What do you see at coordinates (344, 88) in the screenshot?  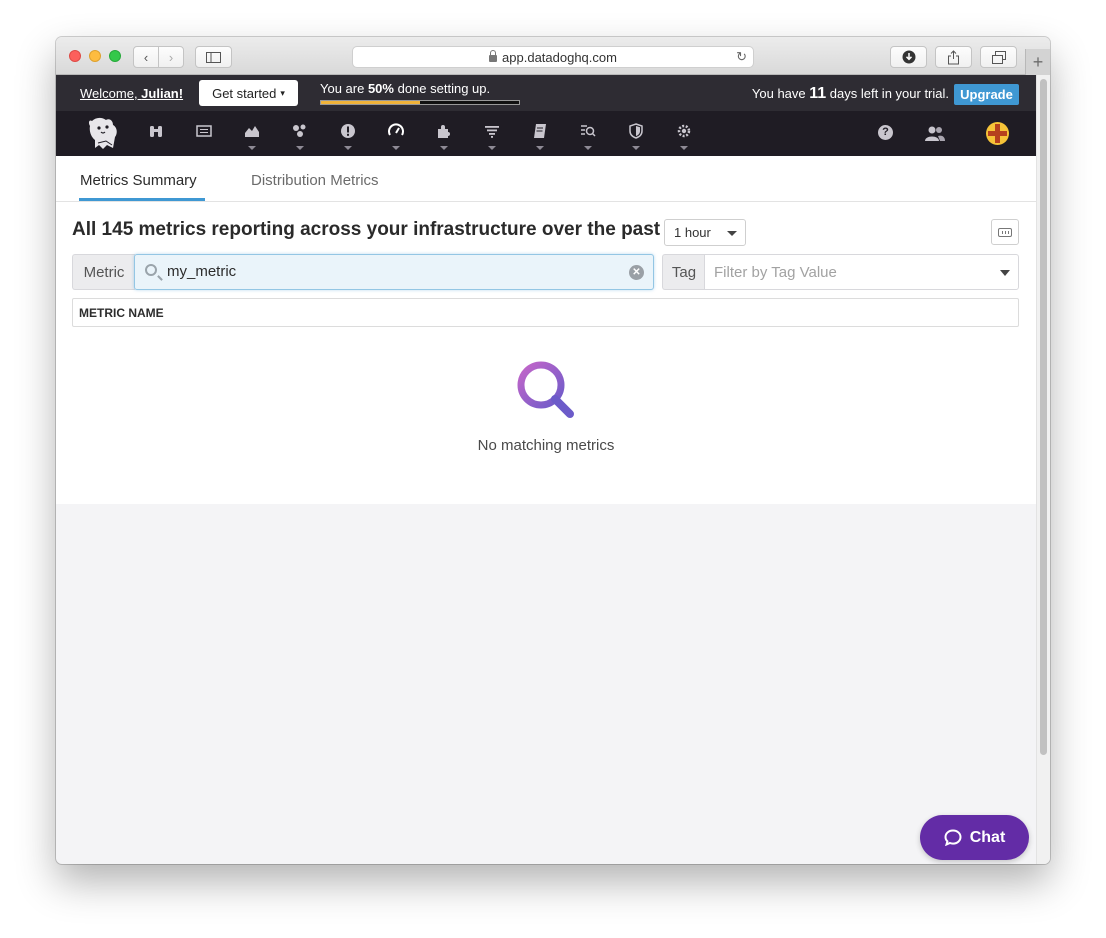 I see `setup-prefix: You are` at bounding box center [344, 88].